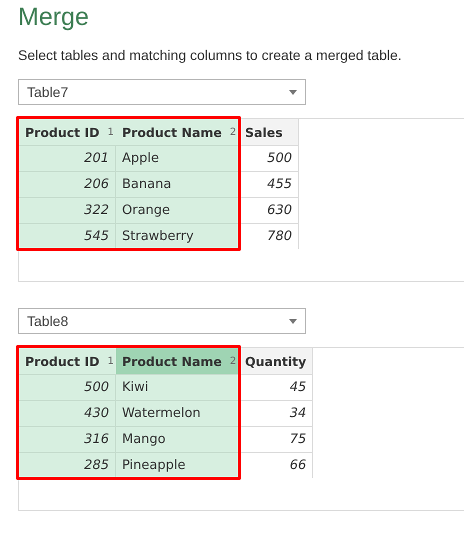 This screenshot has height=533, width=464. What do you see at coordinates (162, 92) in the screenshot?
I see `table-dropdown: Table7` at bounding box center [162, 92].